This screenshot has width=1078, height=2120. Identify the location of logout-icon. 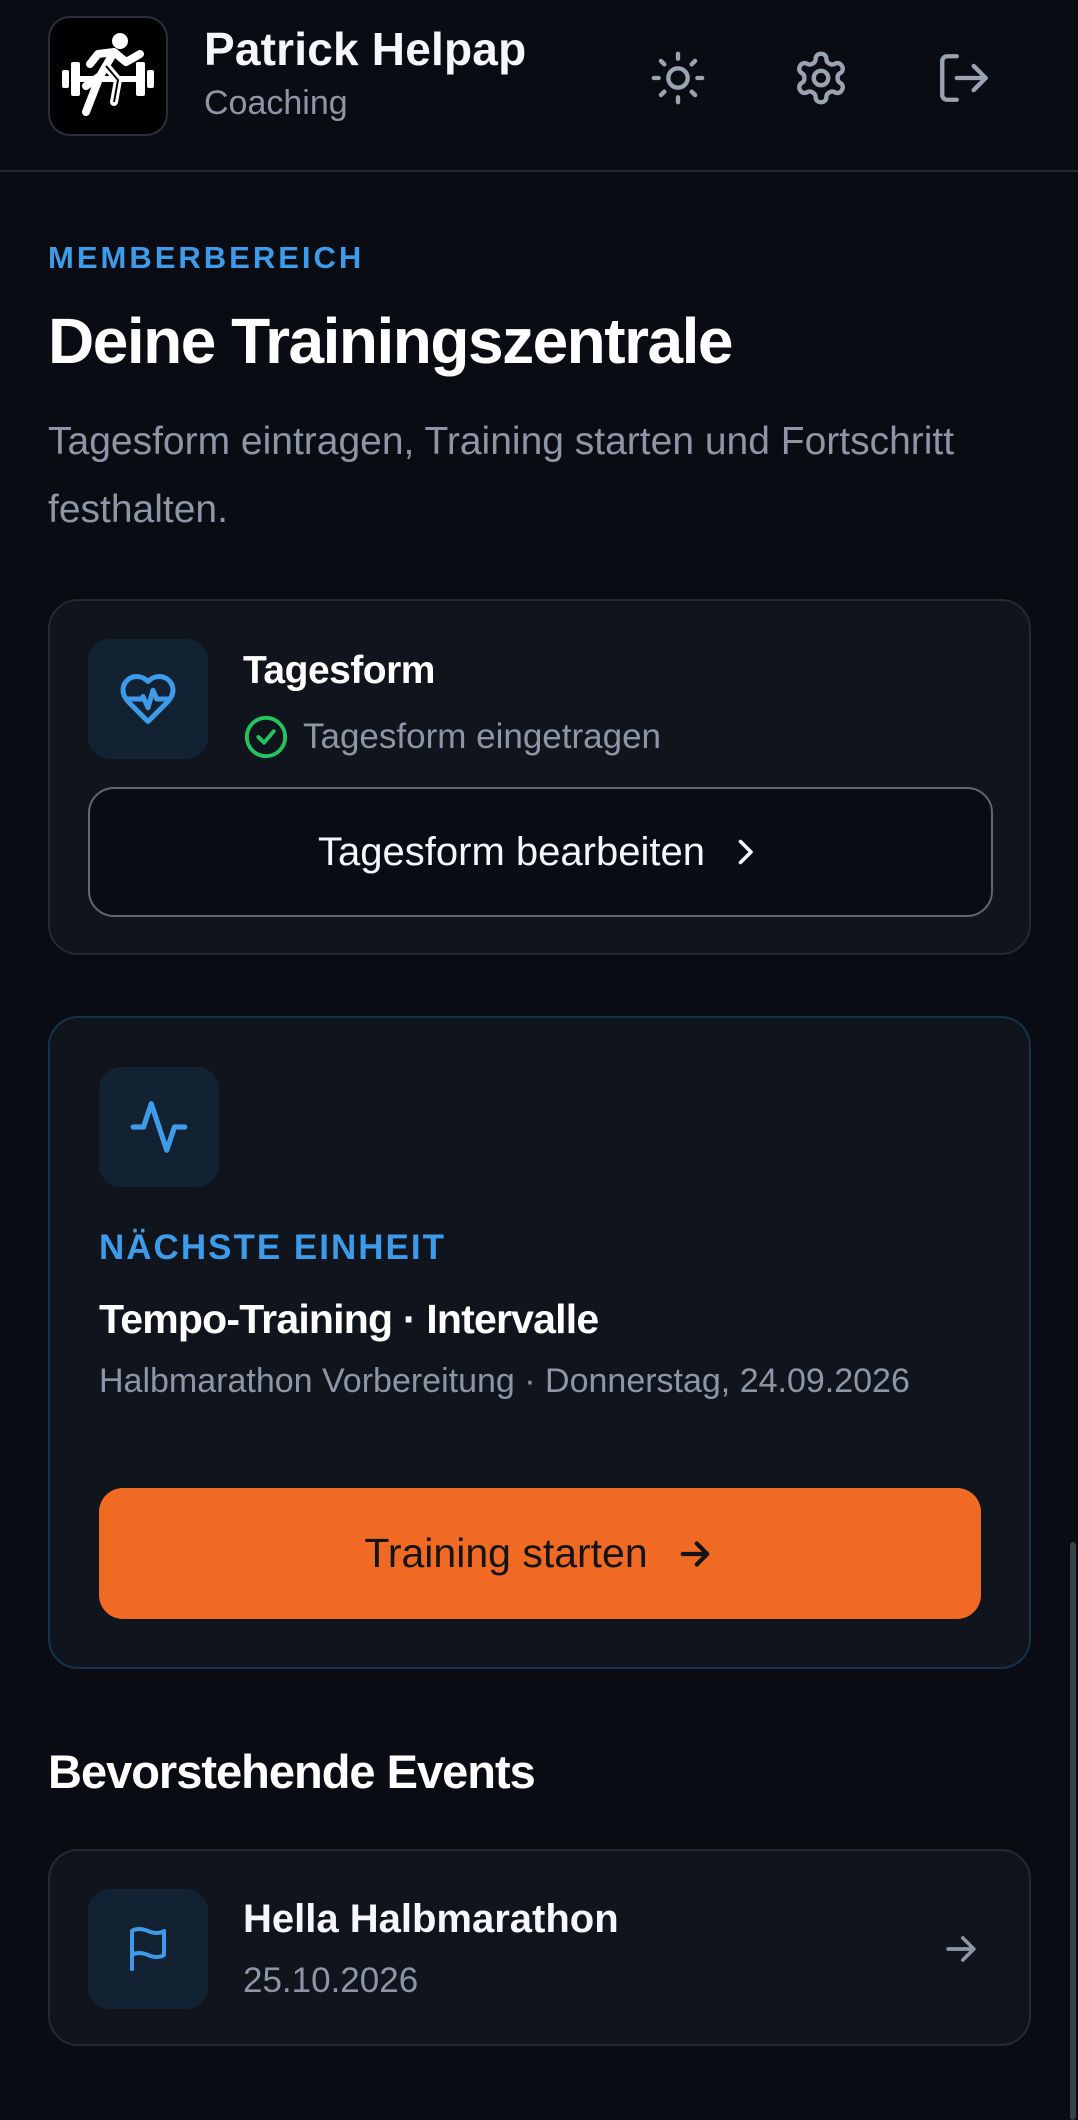
(964, 78).